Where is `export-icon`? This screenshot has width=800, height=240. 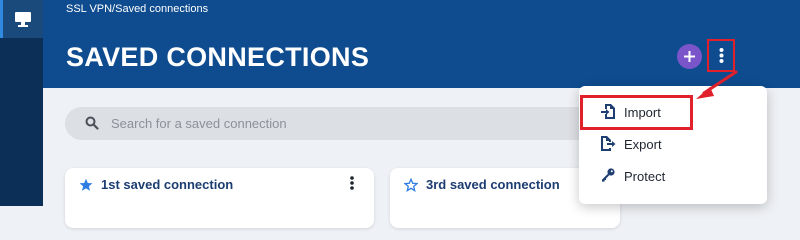
export-icon is located at coordinates (608, 143).